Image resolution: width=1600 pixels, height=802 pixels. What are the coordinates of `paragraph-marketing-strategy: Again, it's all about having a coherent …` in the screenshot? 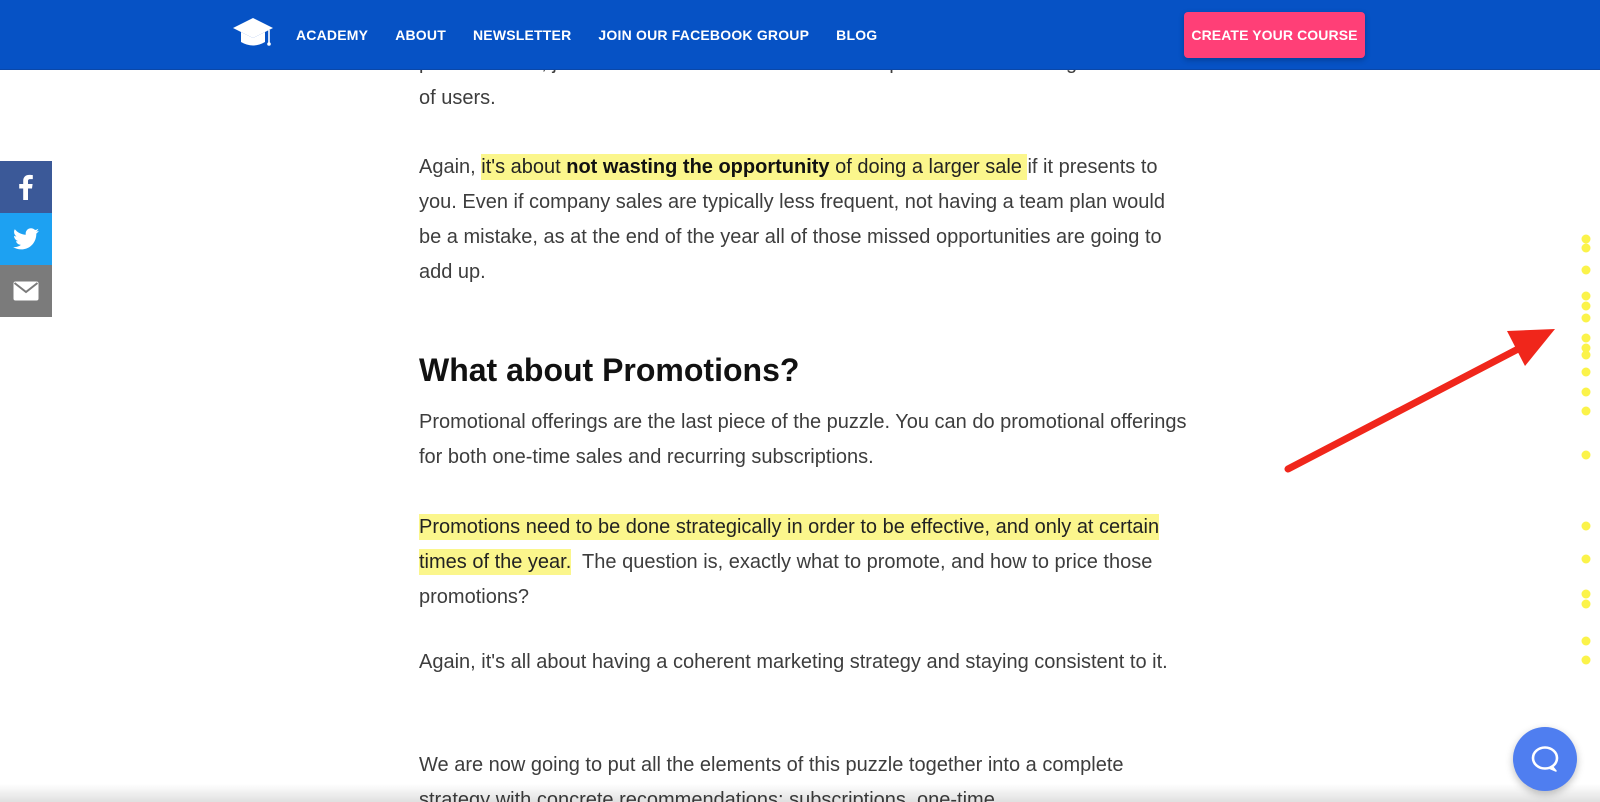 It's located at (793, 662).